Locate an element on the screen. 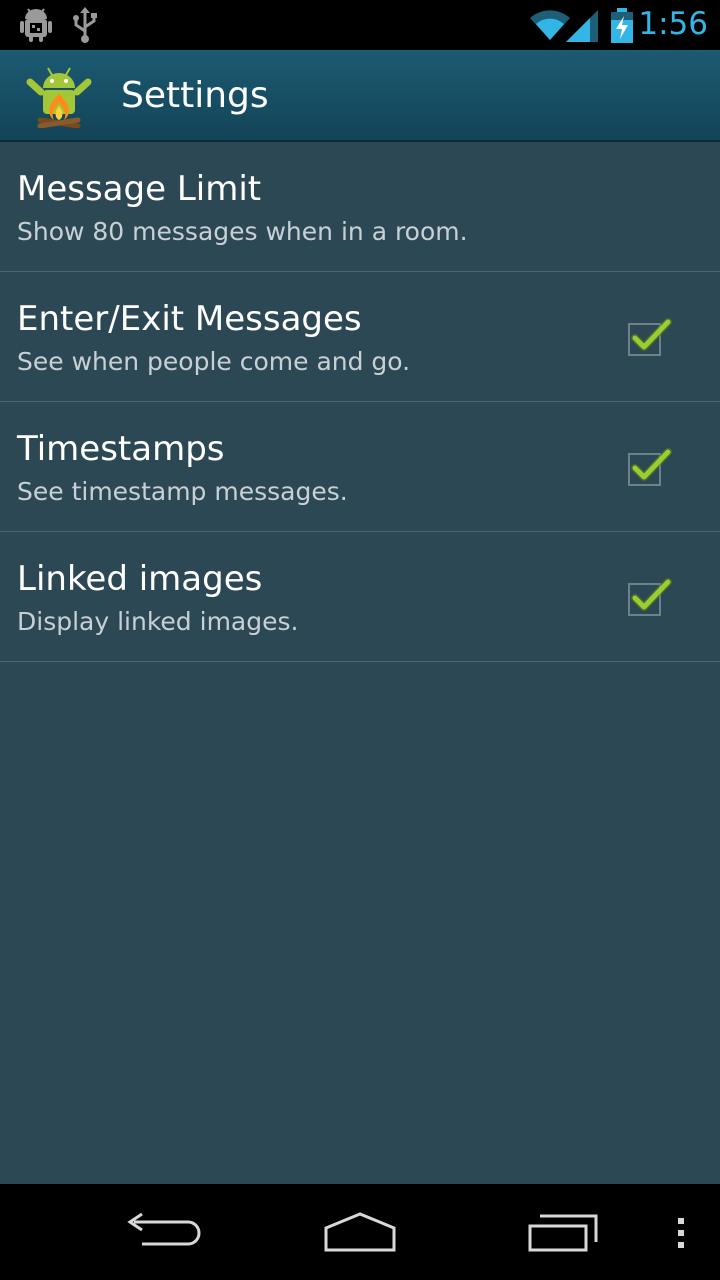 The height and width of the screenshot is (1280, 720). action-bar: Settings is located at coordinates (360, 96).